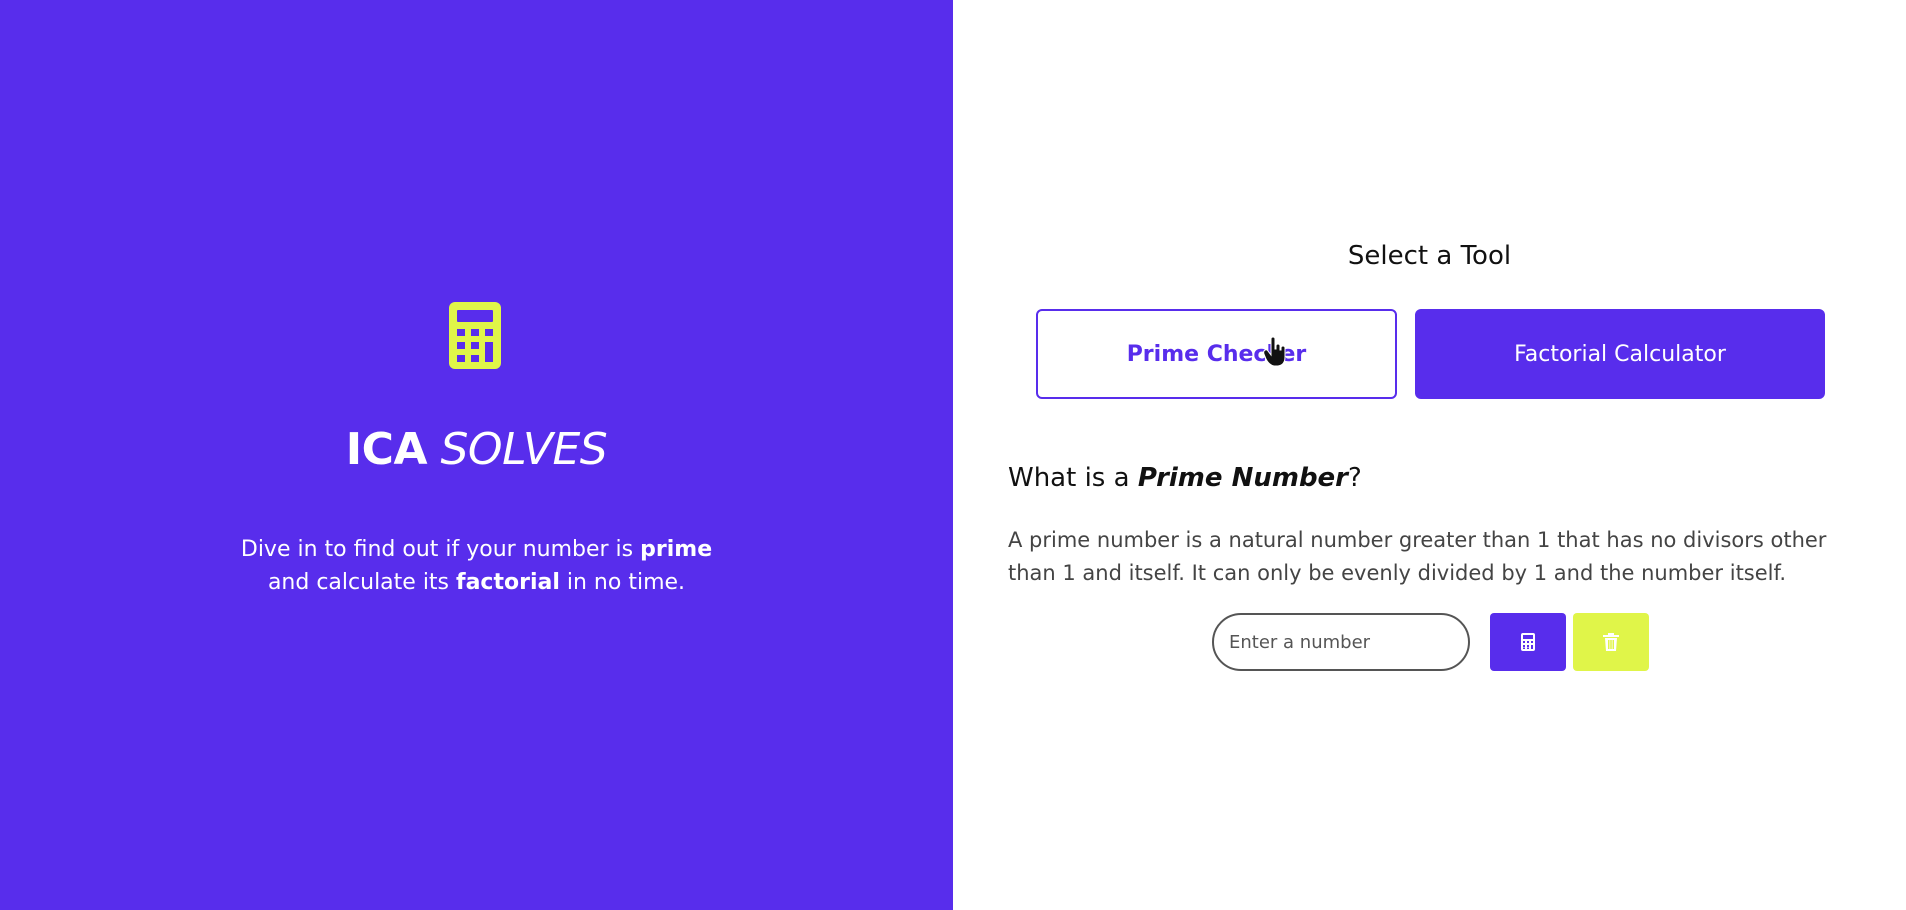 This screenshot has height=910, width=1906. Describe the element at coordinates (1355, 478) in the screenshot. I see `section-title-text: ?` at that location.